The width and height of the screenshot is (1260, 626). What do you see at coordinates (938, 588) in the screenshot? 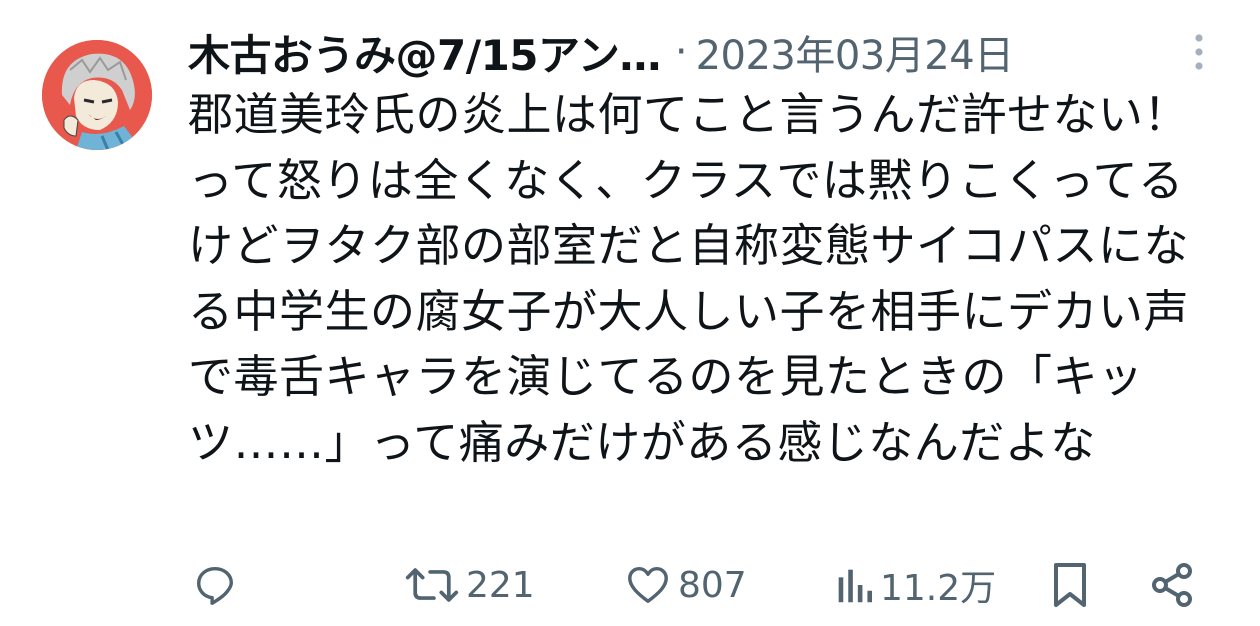
I see `views-count: 11.2万` at bounding box center [938, 588].